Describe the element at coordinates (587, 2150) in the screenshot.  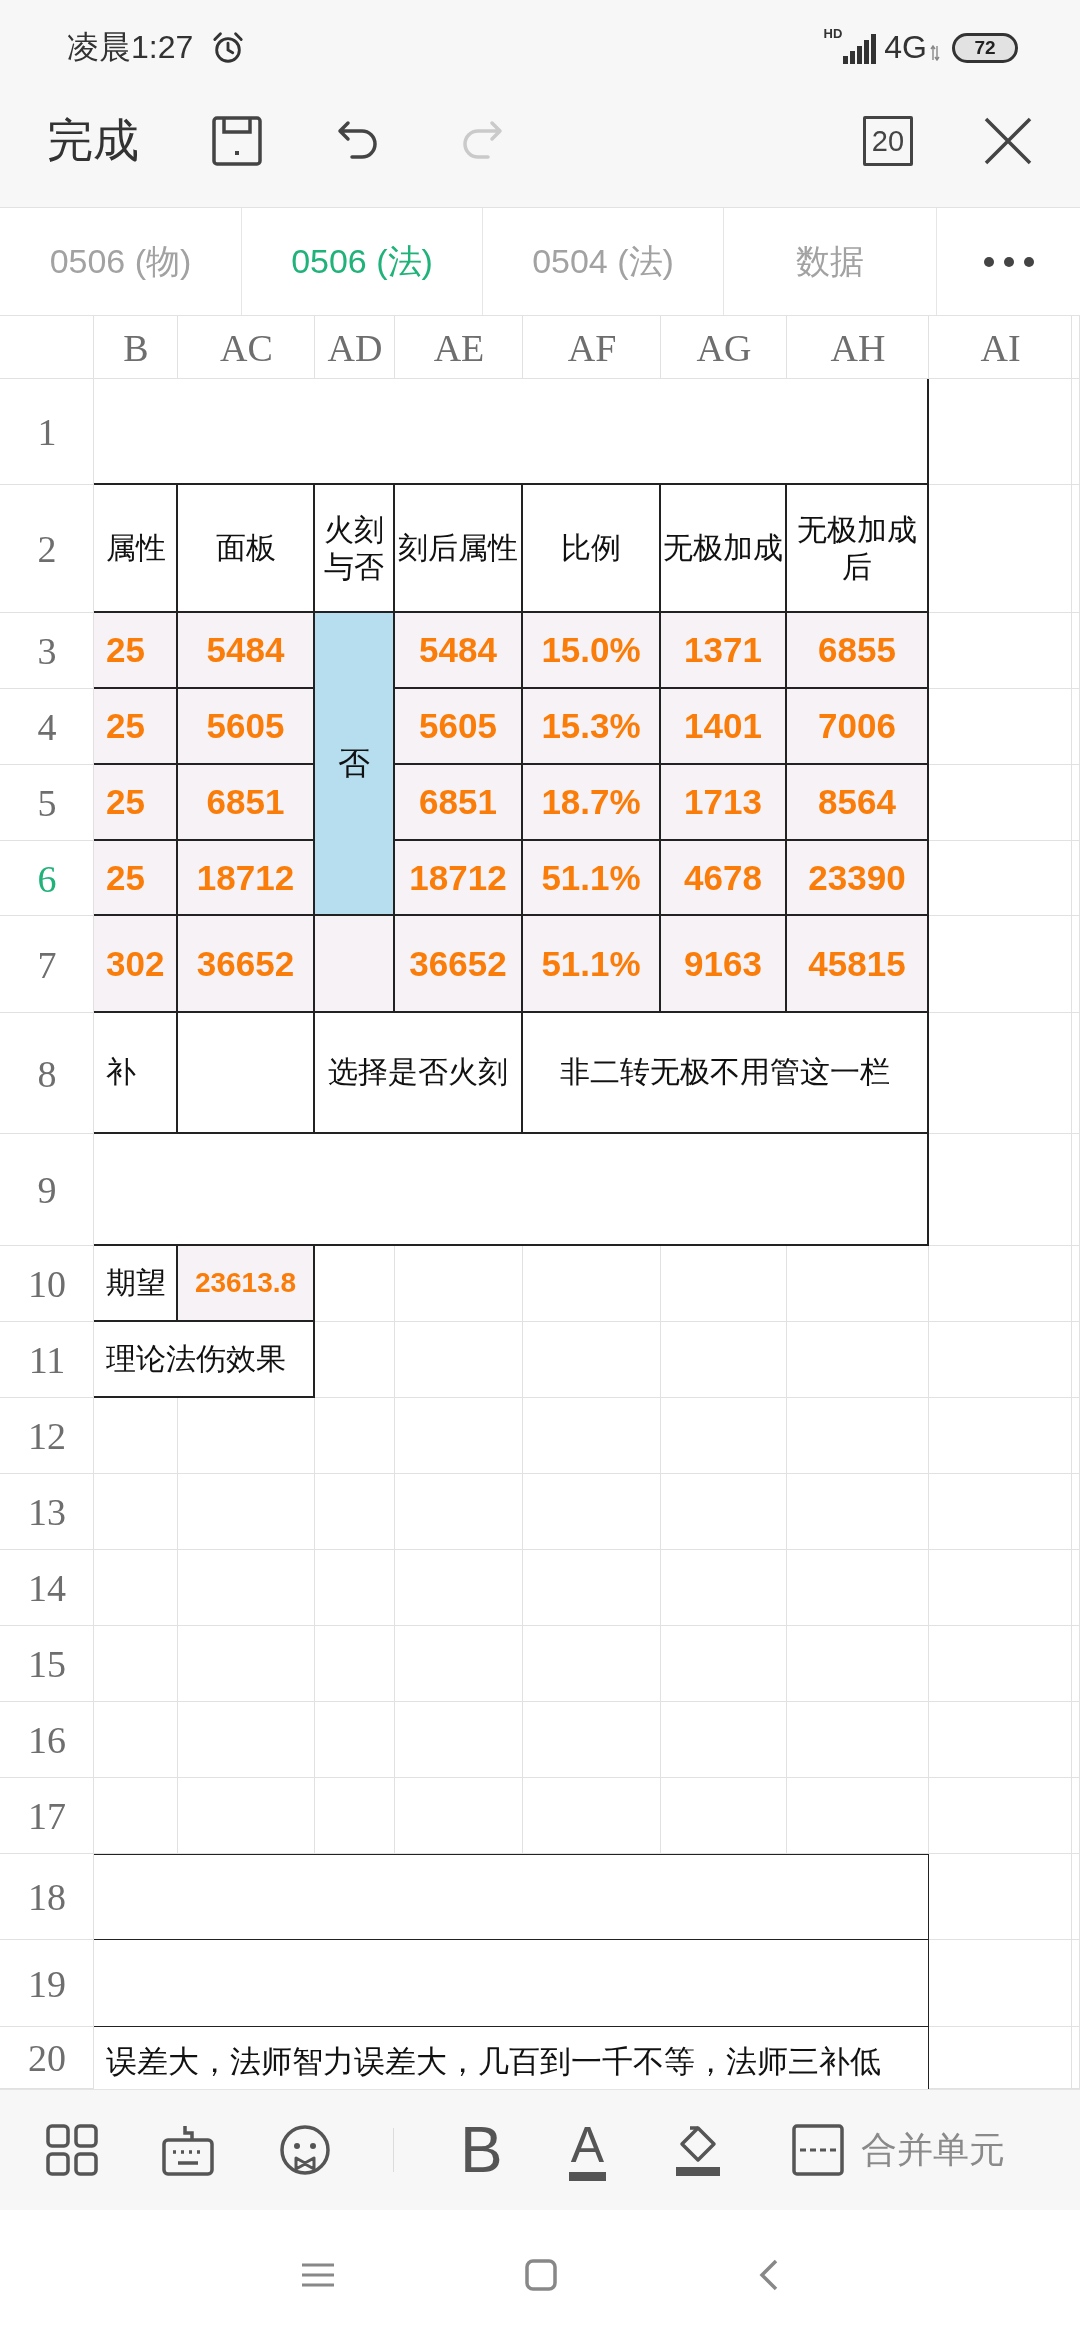
I see `font-color-button: A` at that location.